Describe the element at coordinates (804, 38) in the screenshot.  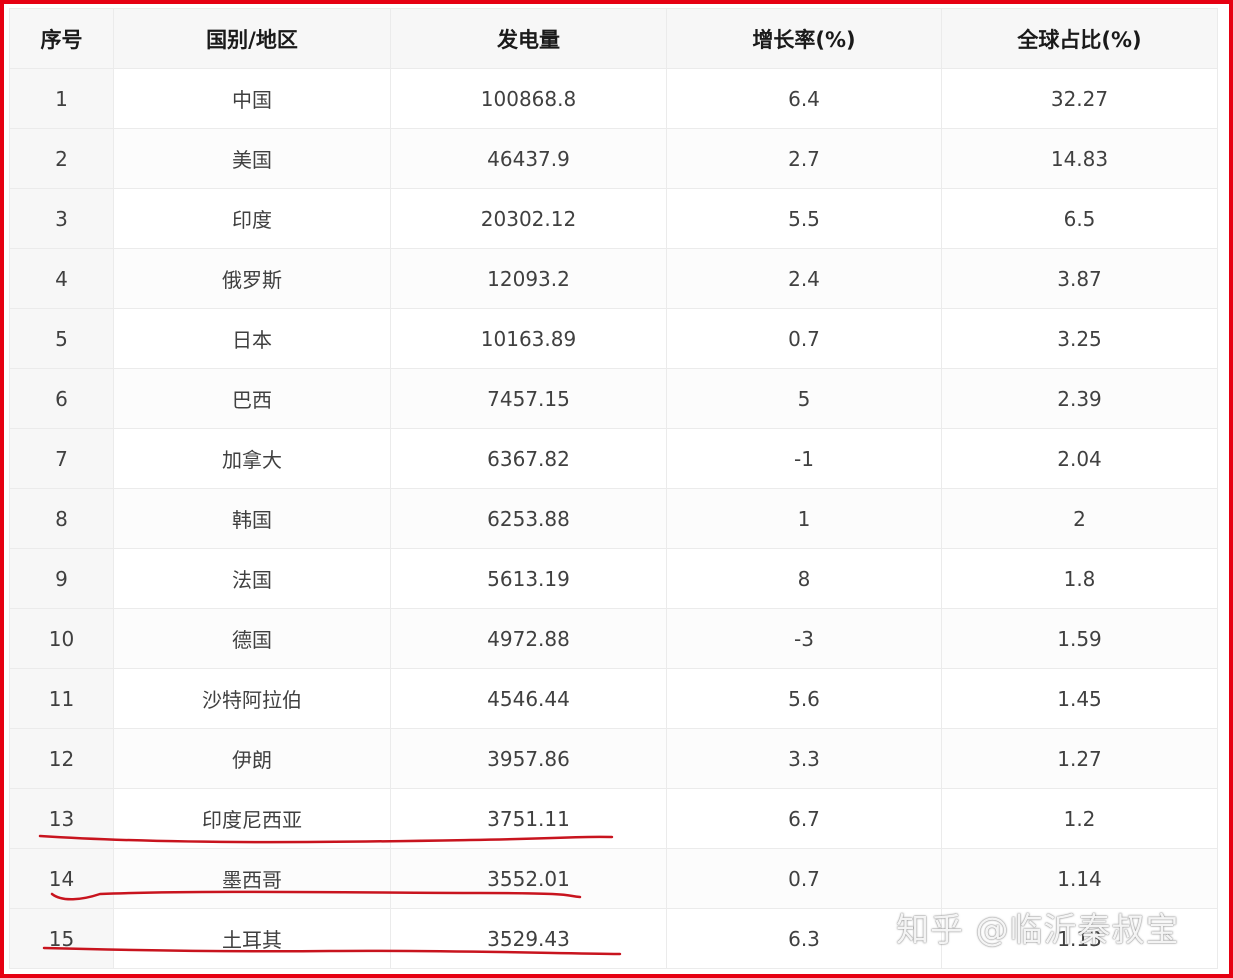
I see `column-header-growth-rate: 增长率(%)` at that location.